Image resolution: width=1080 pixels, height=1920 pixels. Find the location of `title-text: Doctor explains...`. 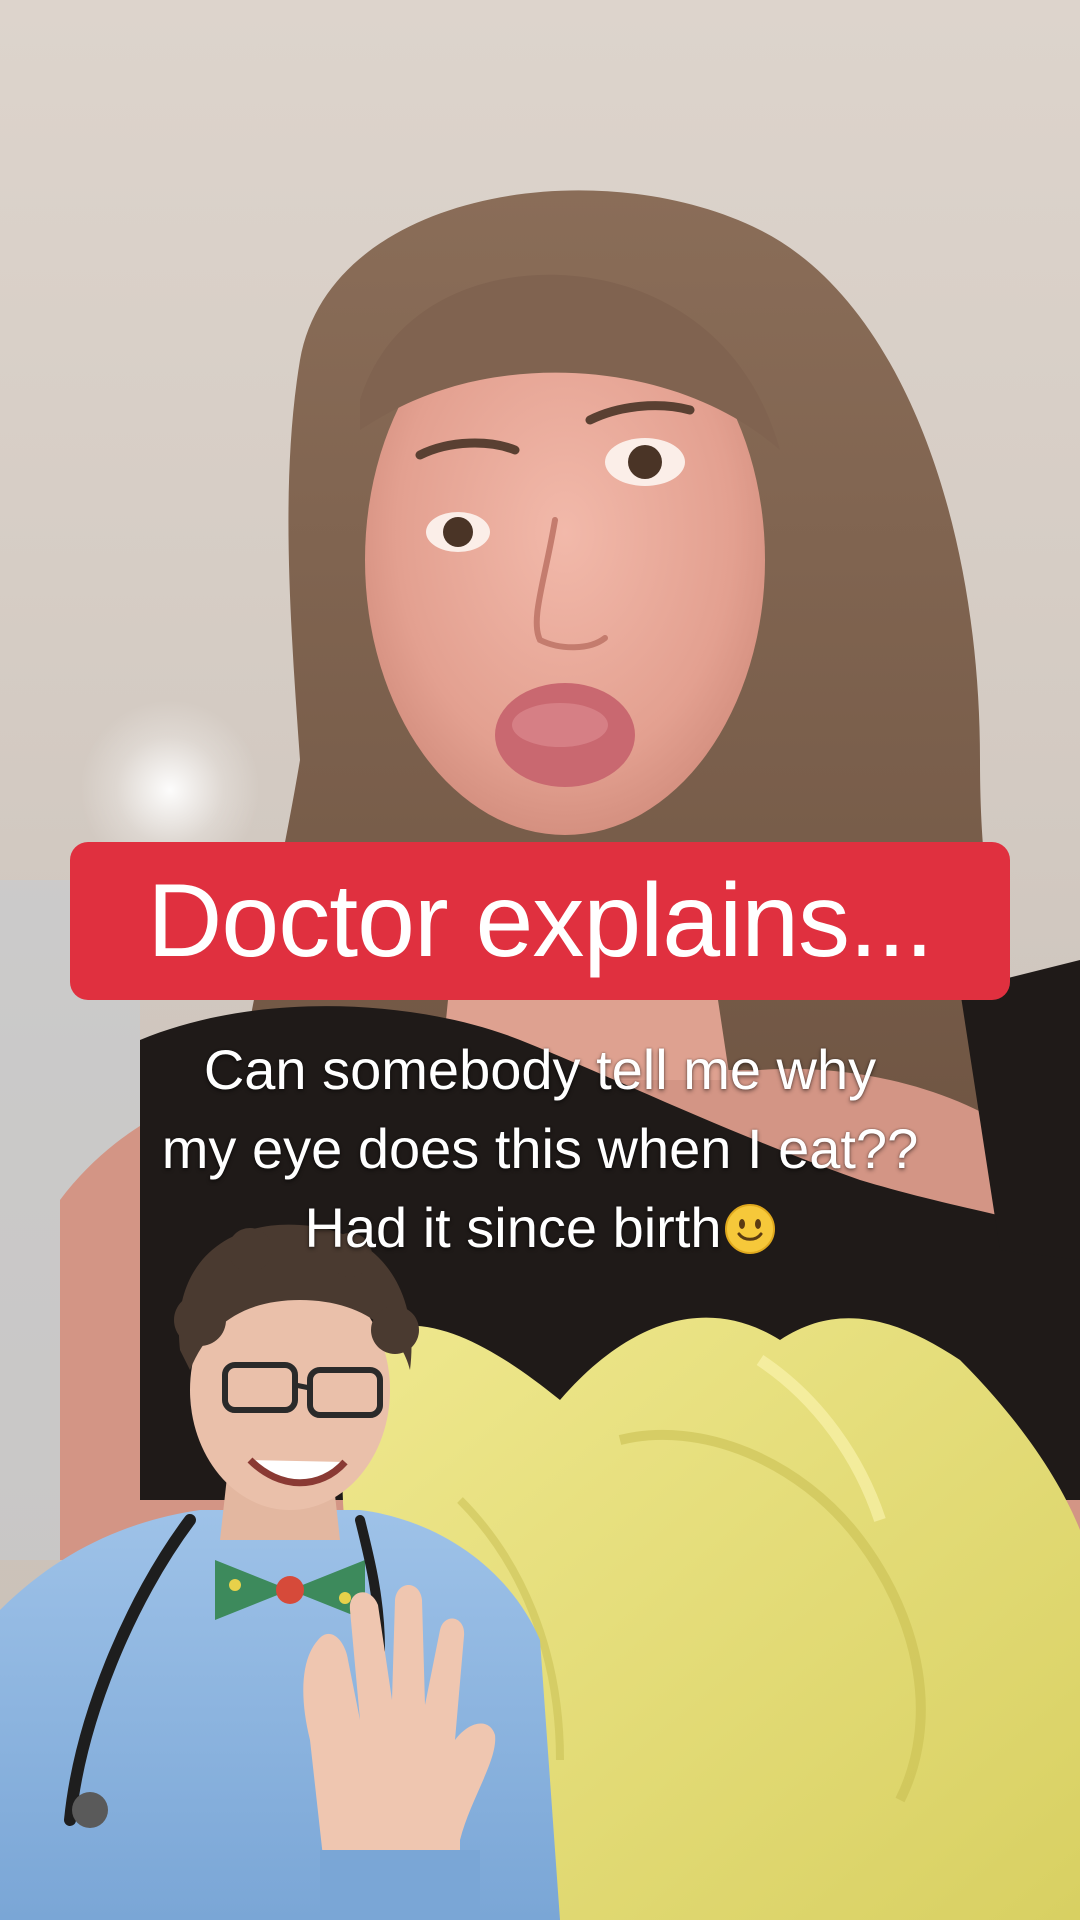

title-text: Doctor explains... is located at coordinates (540, 921).